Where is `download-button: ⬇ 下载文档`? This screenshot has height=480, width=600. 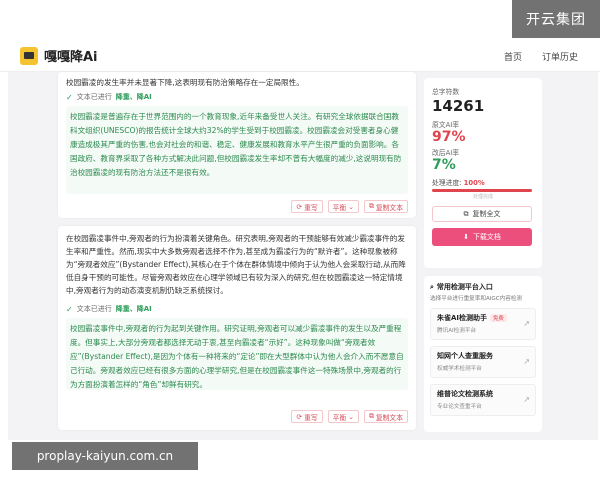
download-button: ⬇ 下载文档 is located at coordinates (482, 237).